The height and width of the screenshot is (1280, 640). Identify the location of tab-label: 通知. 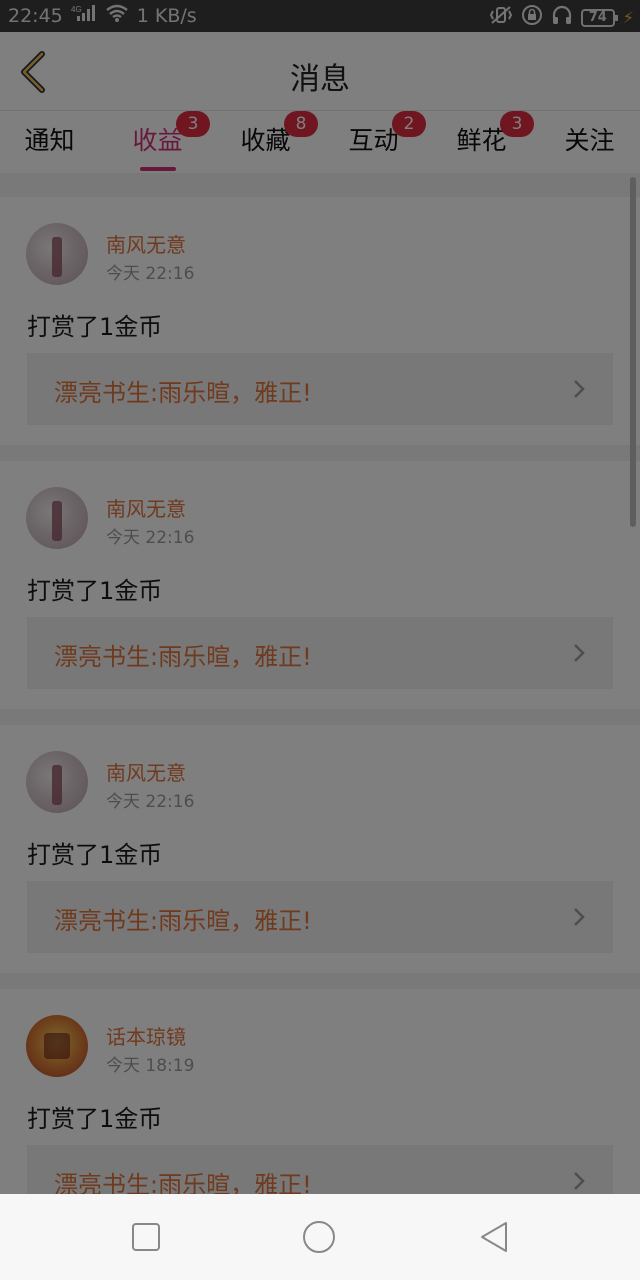
(49, 140).